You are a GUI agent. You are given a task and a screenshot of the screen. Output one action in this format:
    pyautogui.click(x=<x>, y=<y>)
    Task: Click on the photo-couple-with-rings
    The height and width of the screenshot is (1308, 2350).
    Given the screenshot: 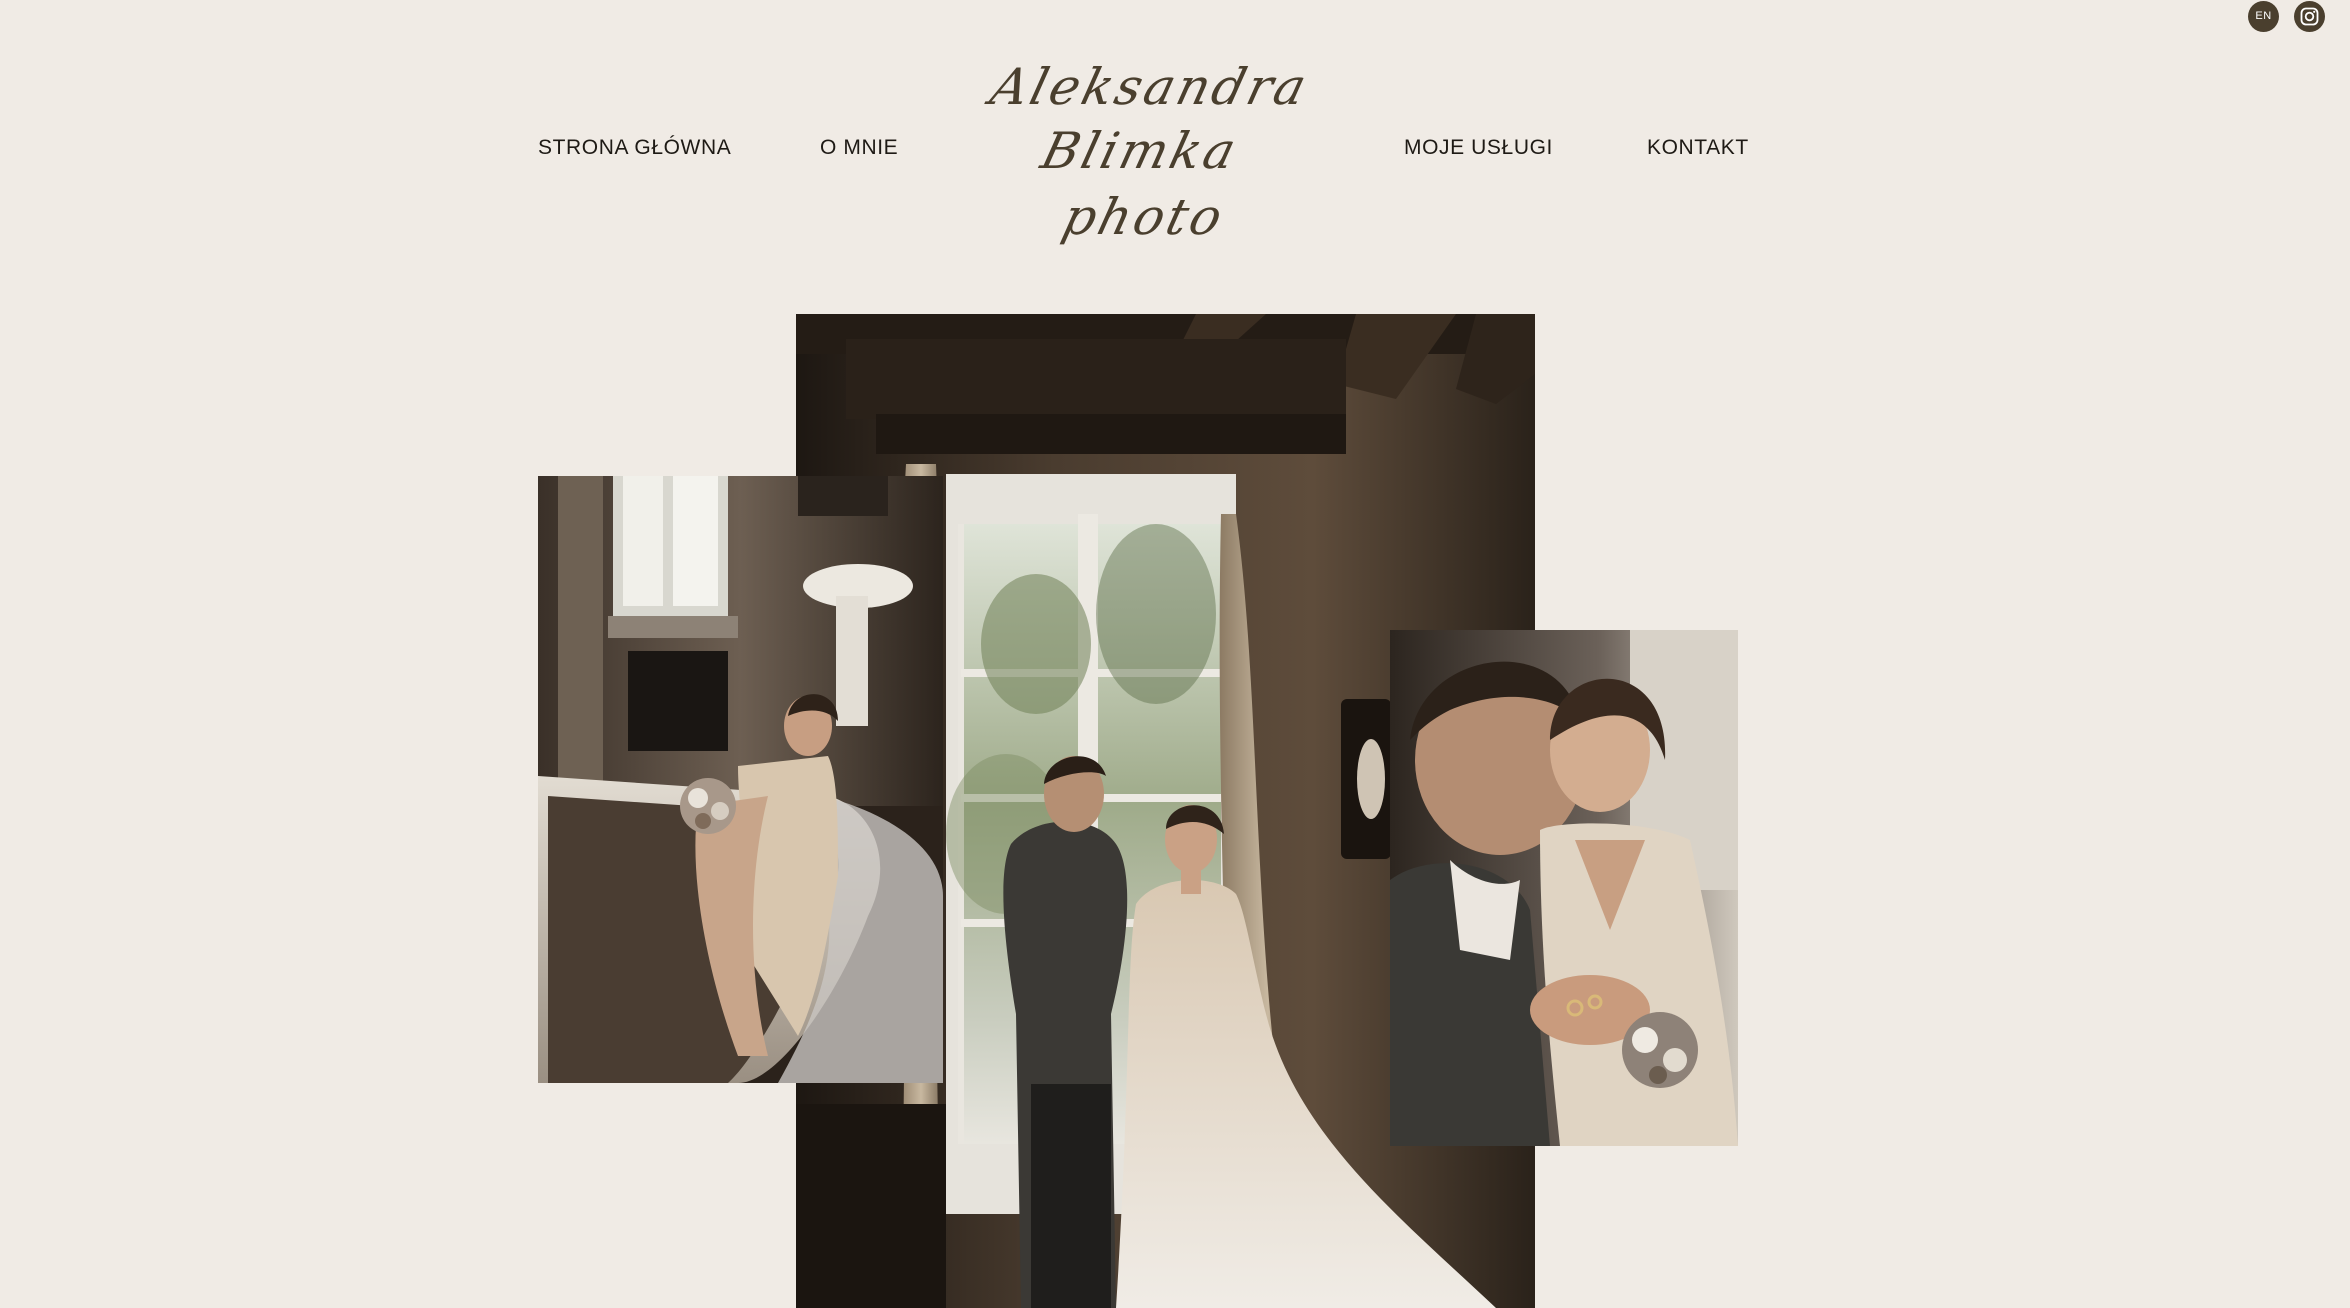 What is the action you would take?
    pyautogui.click(x=1564, y=888)
    